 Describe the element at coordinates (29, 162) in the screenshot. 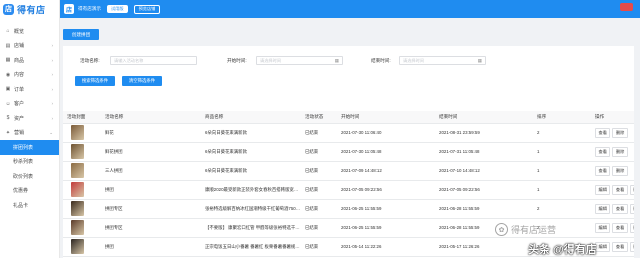

I see `sidebar-subitem-flash-sale: 秒杀列表` at that location.